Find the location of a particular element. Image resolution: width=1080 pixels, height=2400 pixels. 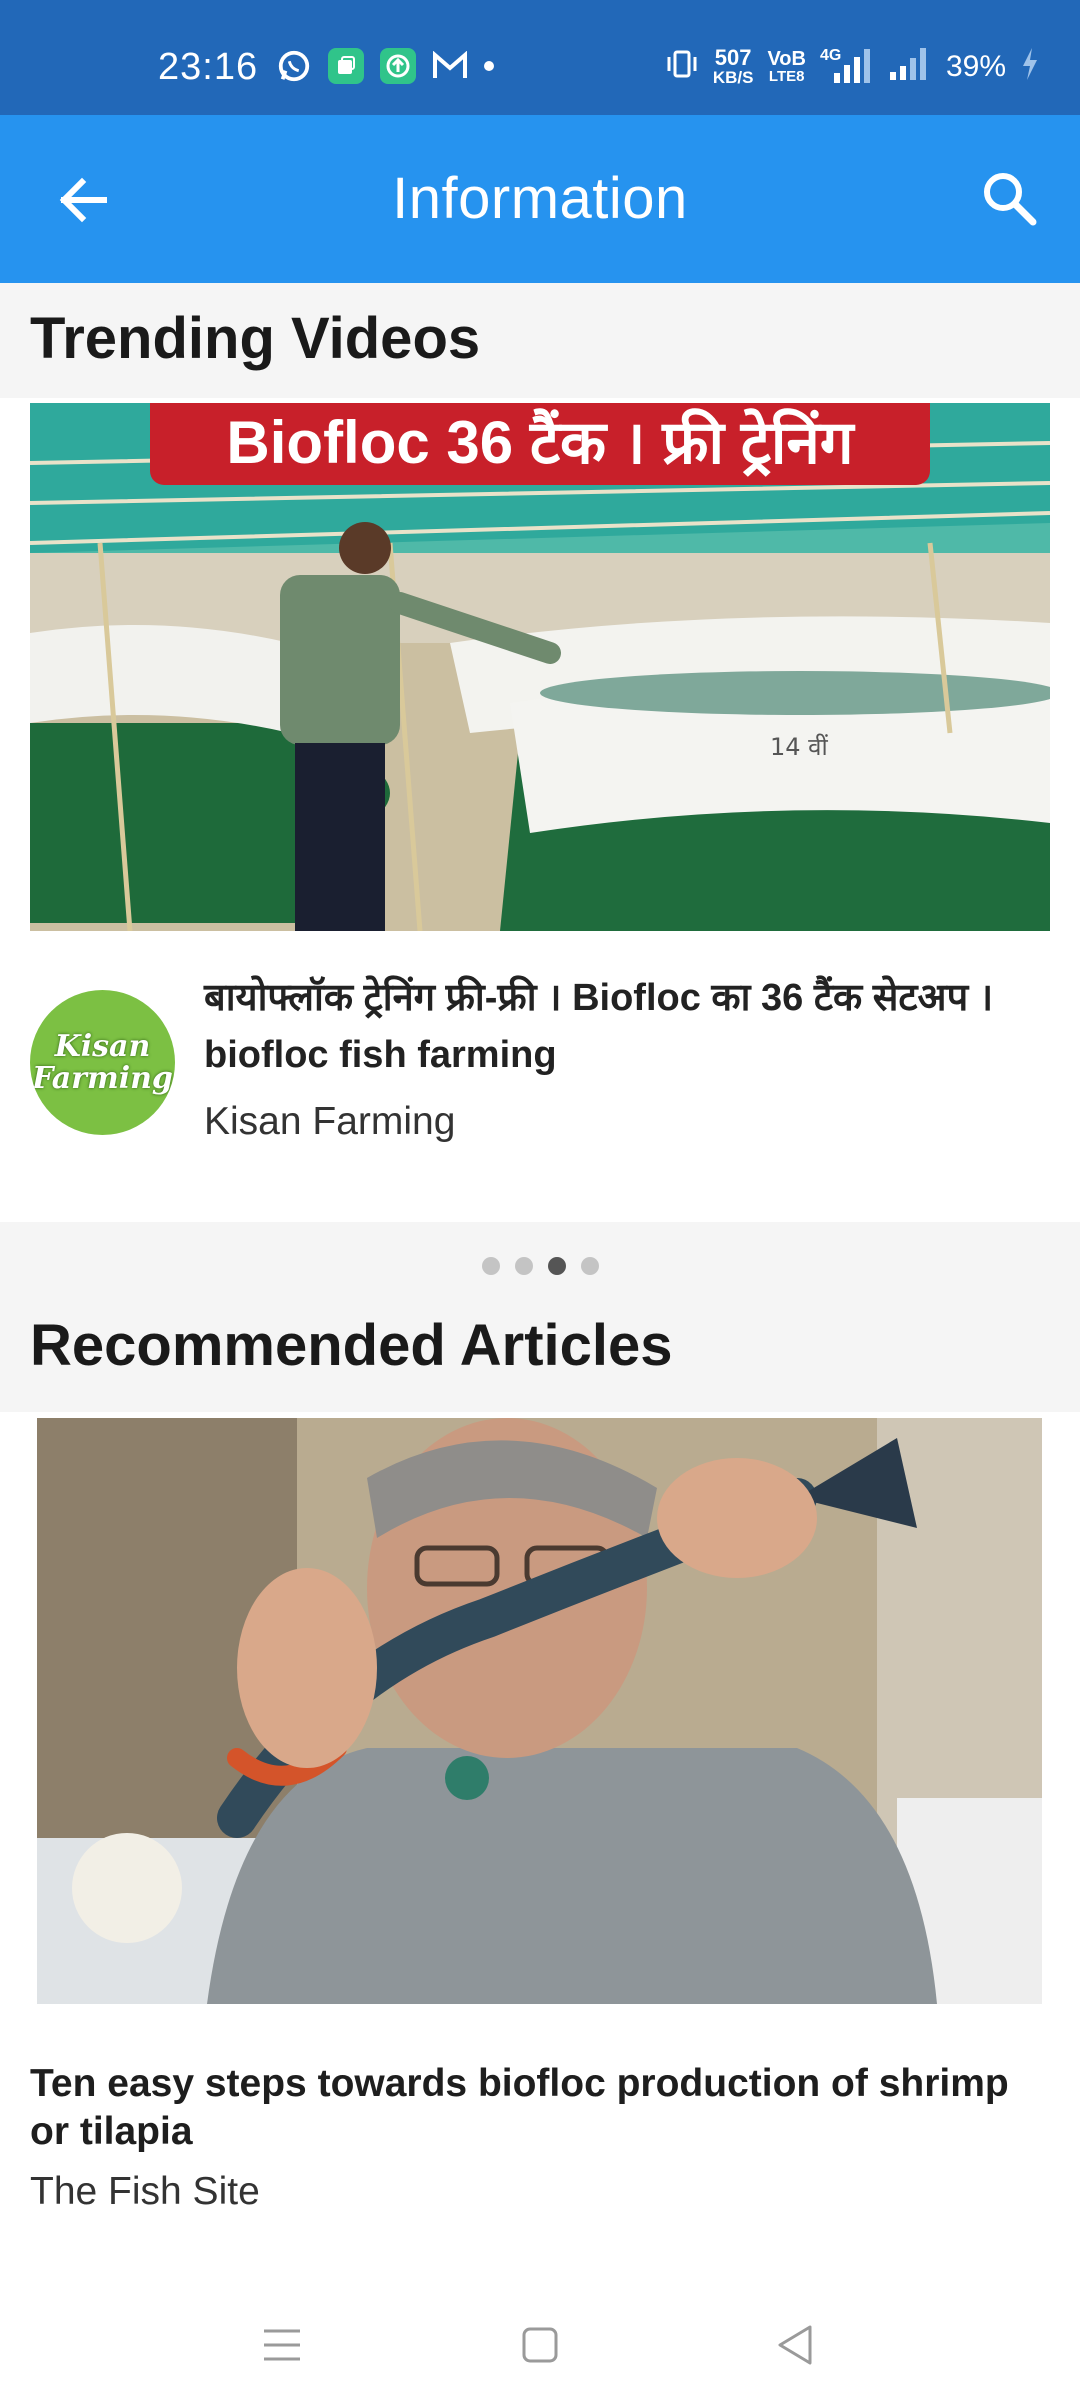

app-square-icon is located at coordinates (346, 66).